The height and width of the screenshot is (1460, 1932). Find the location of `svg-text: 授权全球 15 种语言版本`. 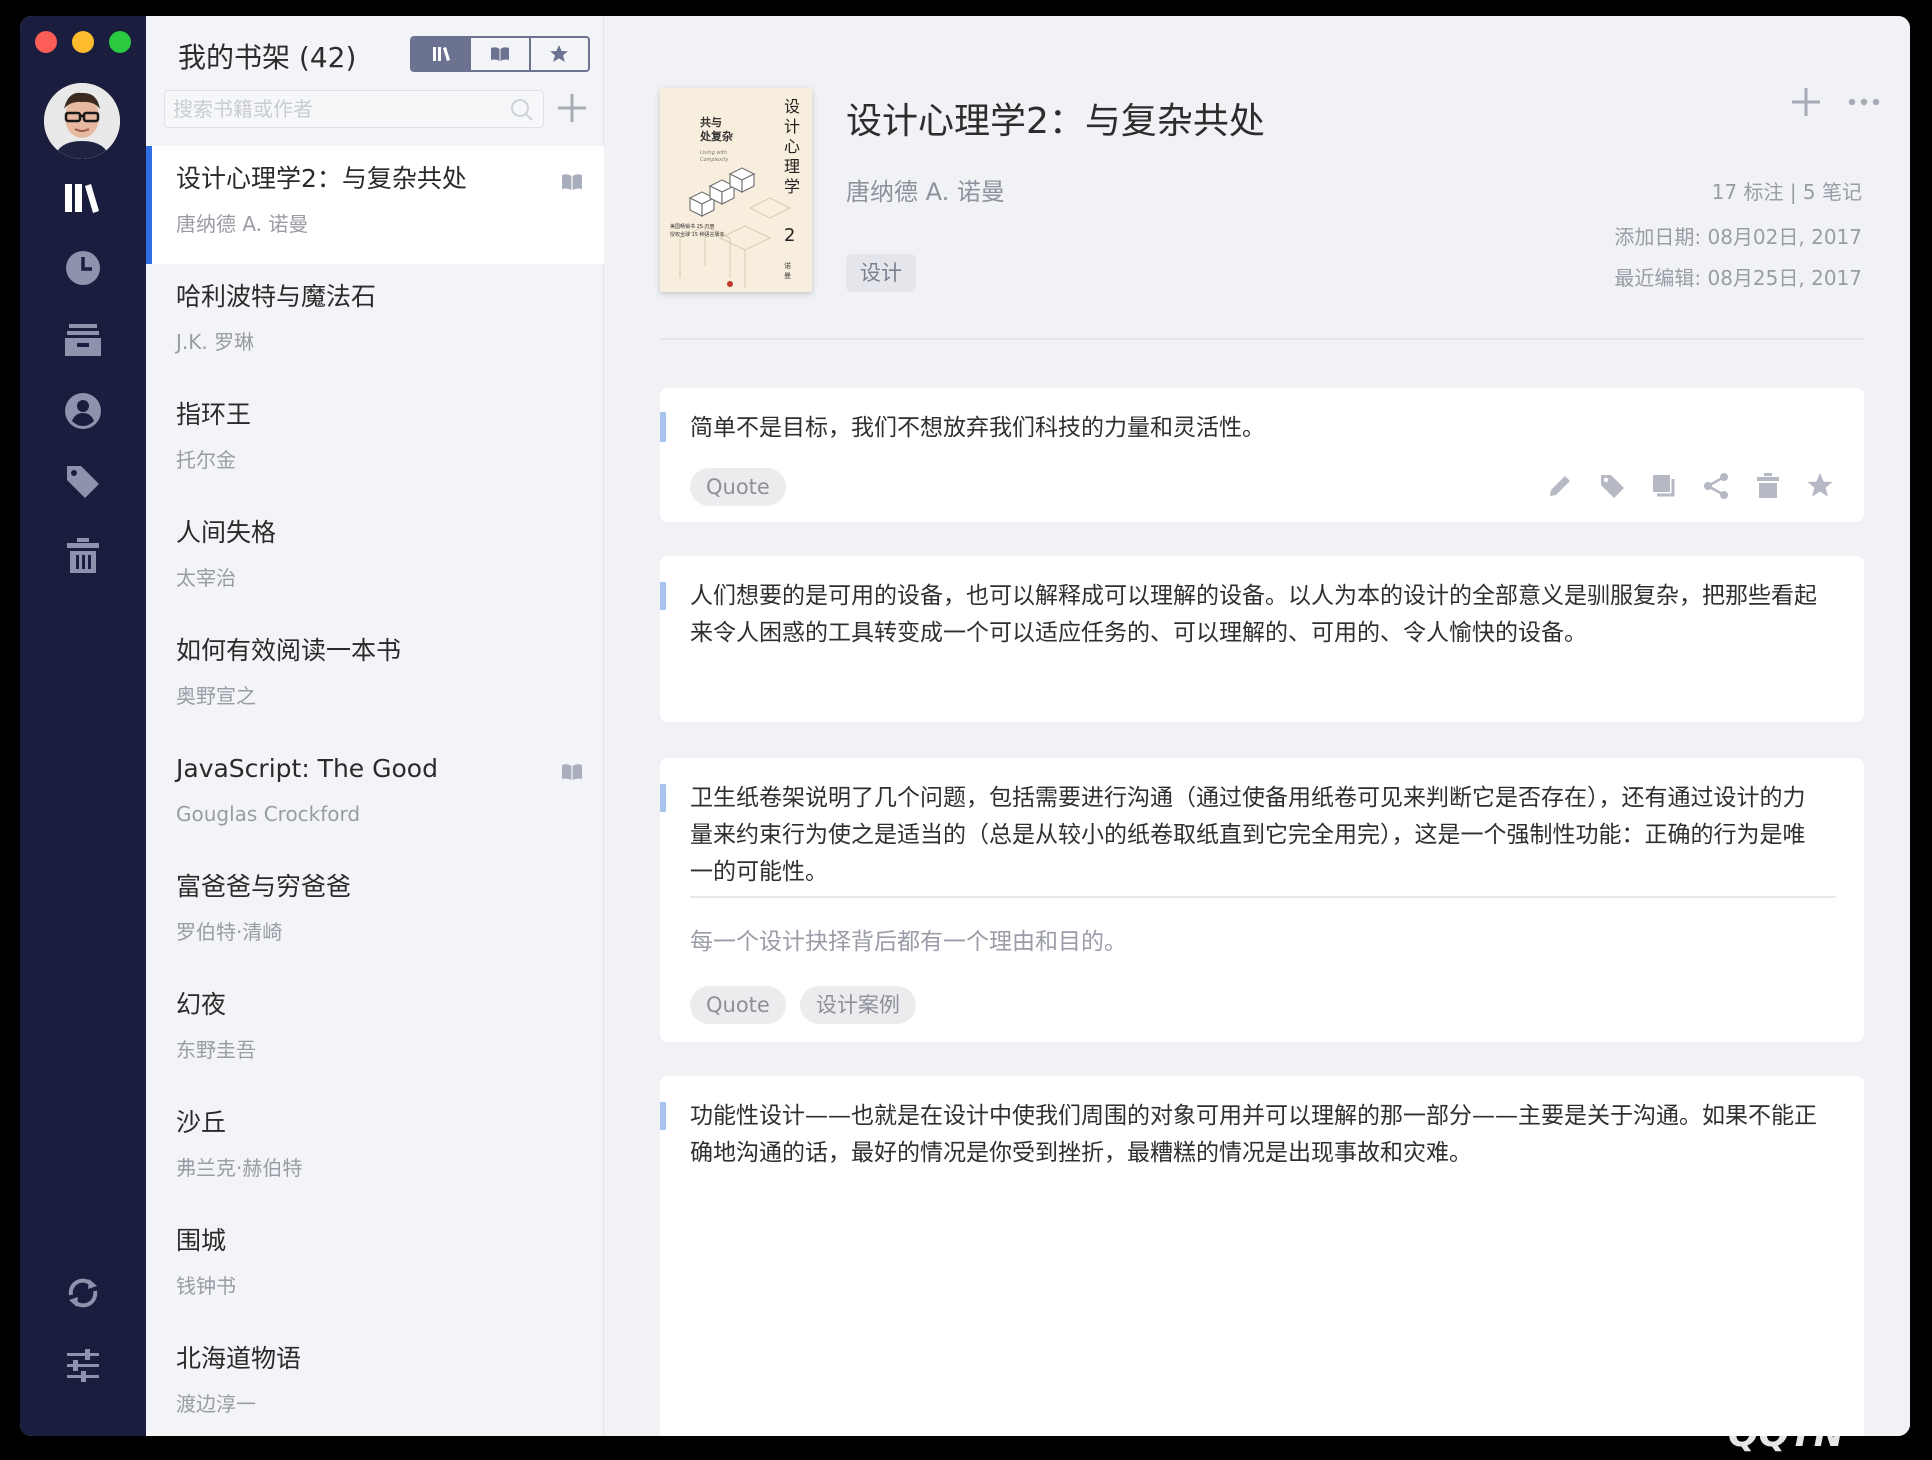

svg-text: 授权全球 15 种语言版本 is located at coordinates (697, 234).